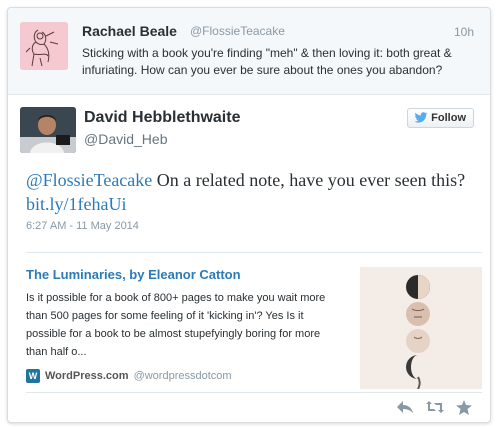 This screenshot has width=500, height=427. Describe the element at coordinates (89, 180) in the screenshot. I see `mention-link: @FlossieTeacake` at that location.